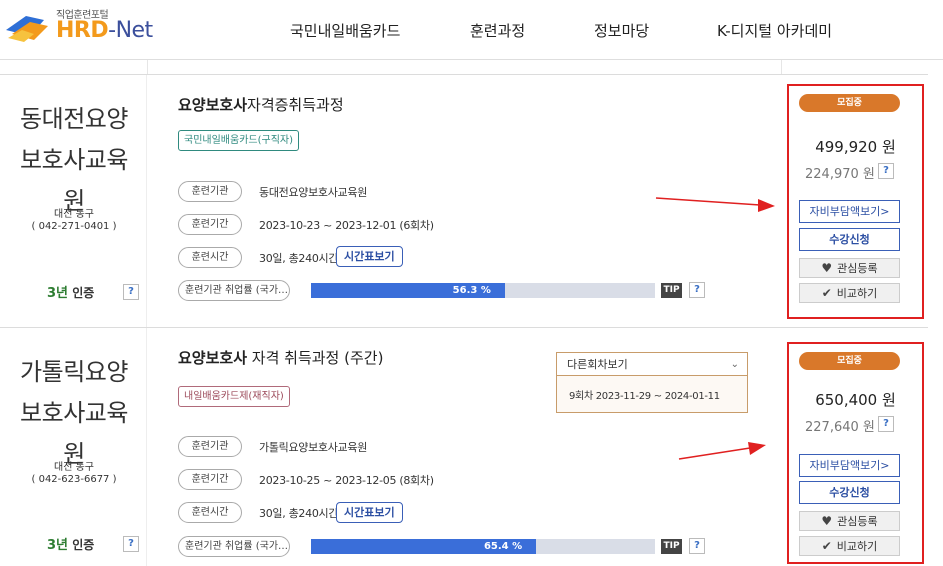  I want to click on other-sessions-dropdown: 다른회차보기 ⌄ 9회차 2023-11-29 ~ 2024-01-11, so click(652, 382).